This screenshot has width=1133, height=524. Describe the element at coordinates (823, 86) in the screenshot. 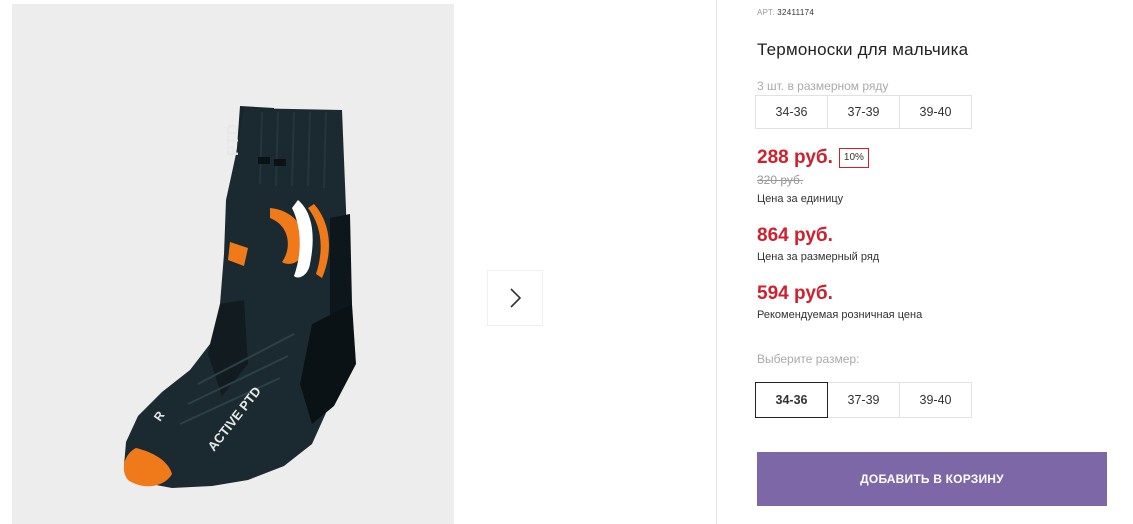

I see `size-row-label: 3 шт. в размерном ряду` at that location.